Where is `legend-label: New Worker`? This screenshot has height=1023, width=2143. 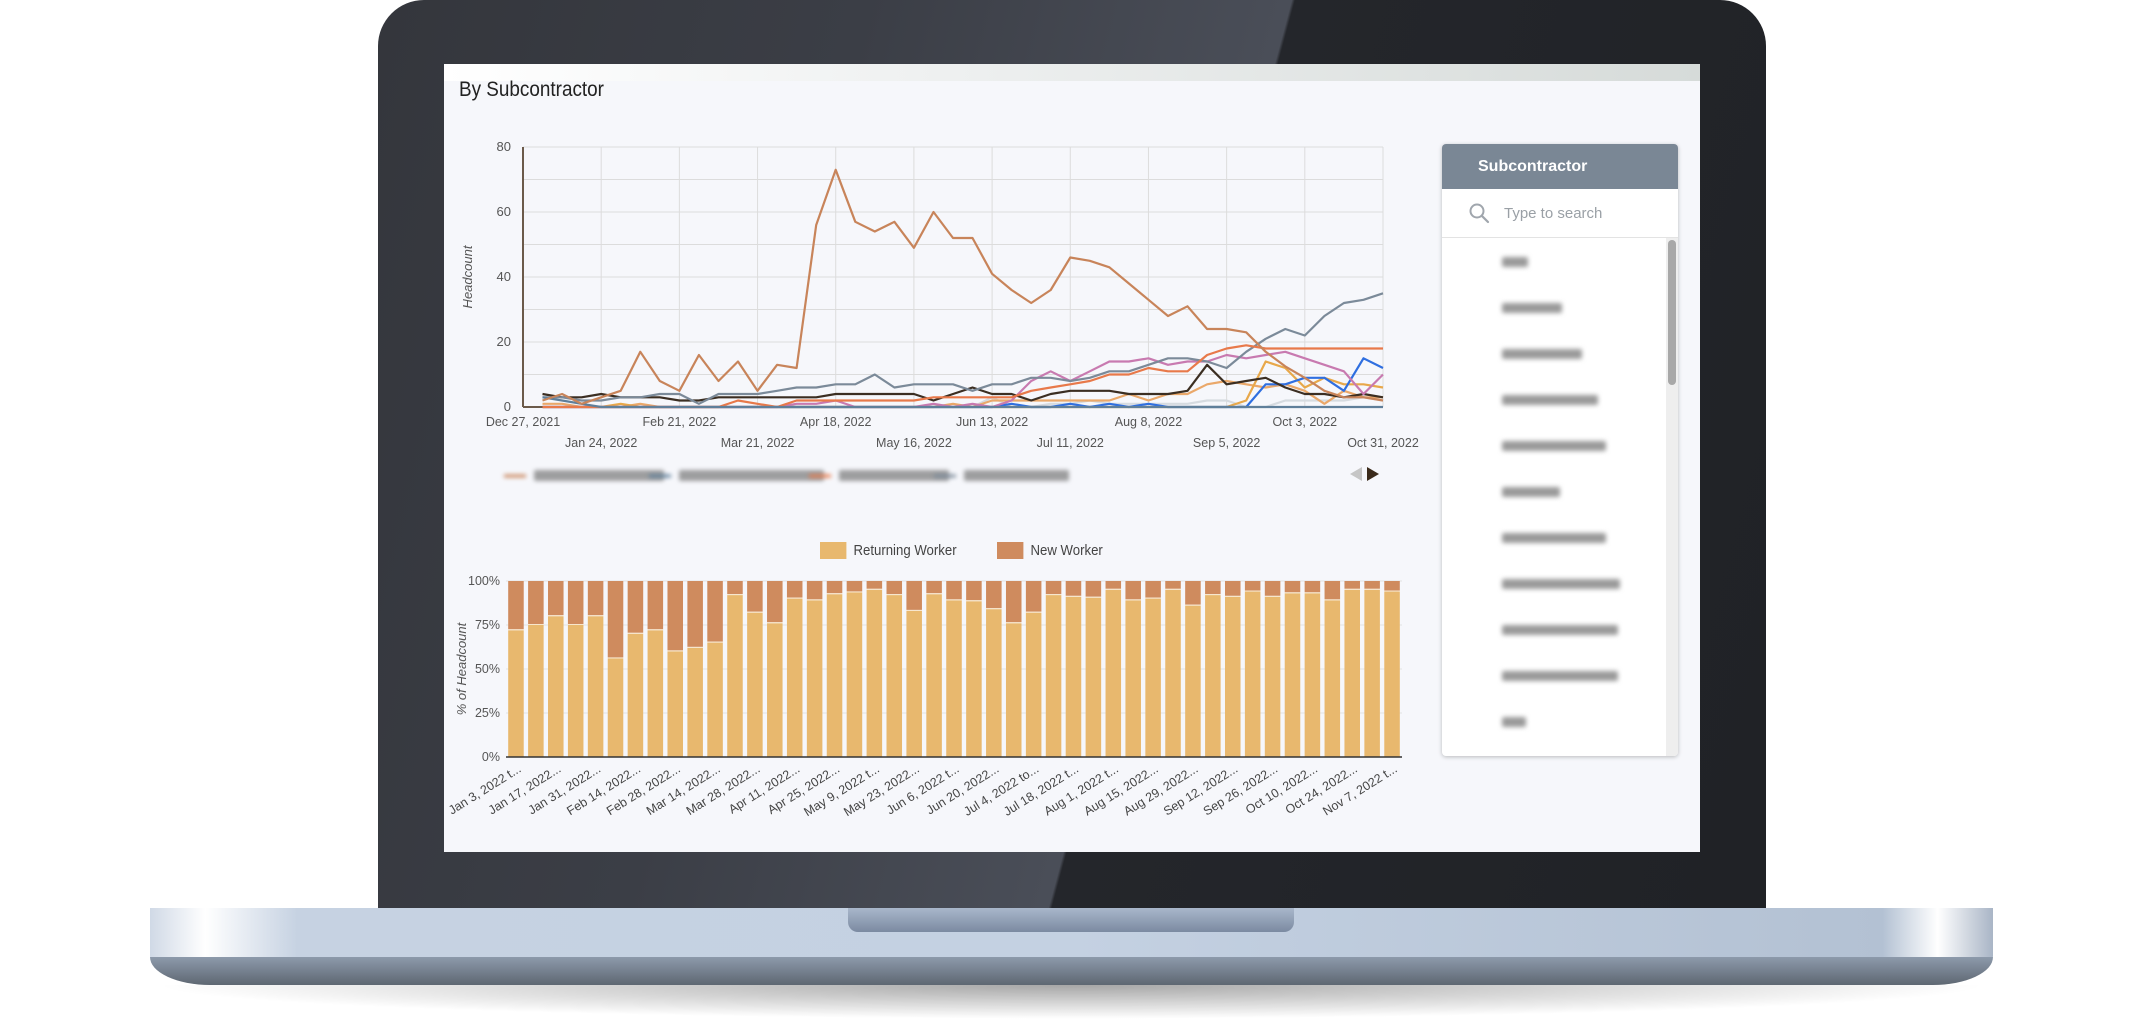 legend-label: New Worker is located at coordinates (1067, 550).